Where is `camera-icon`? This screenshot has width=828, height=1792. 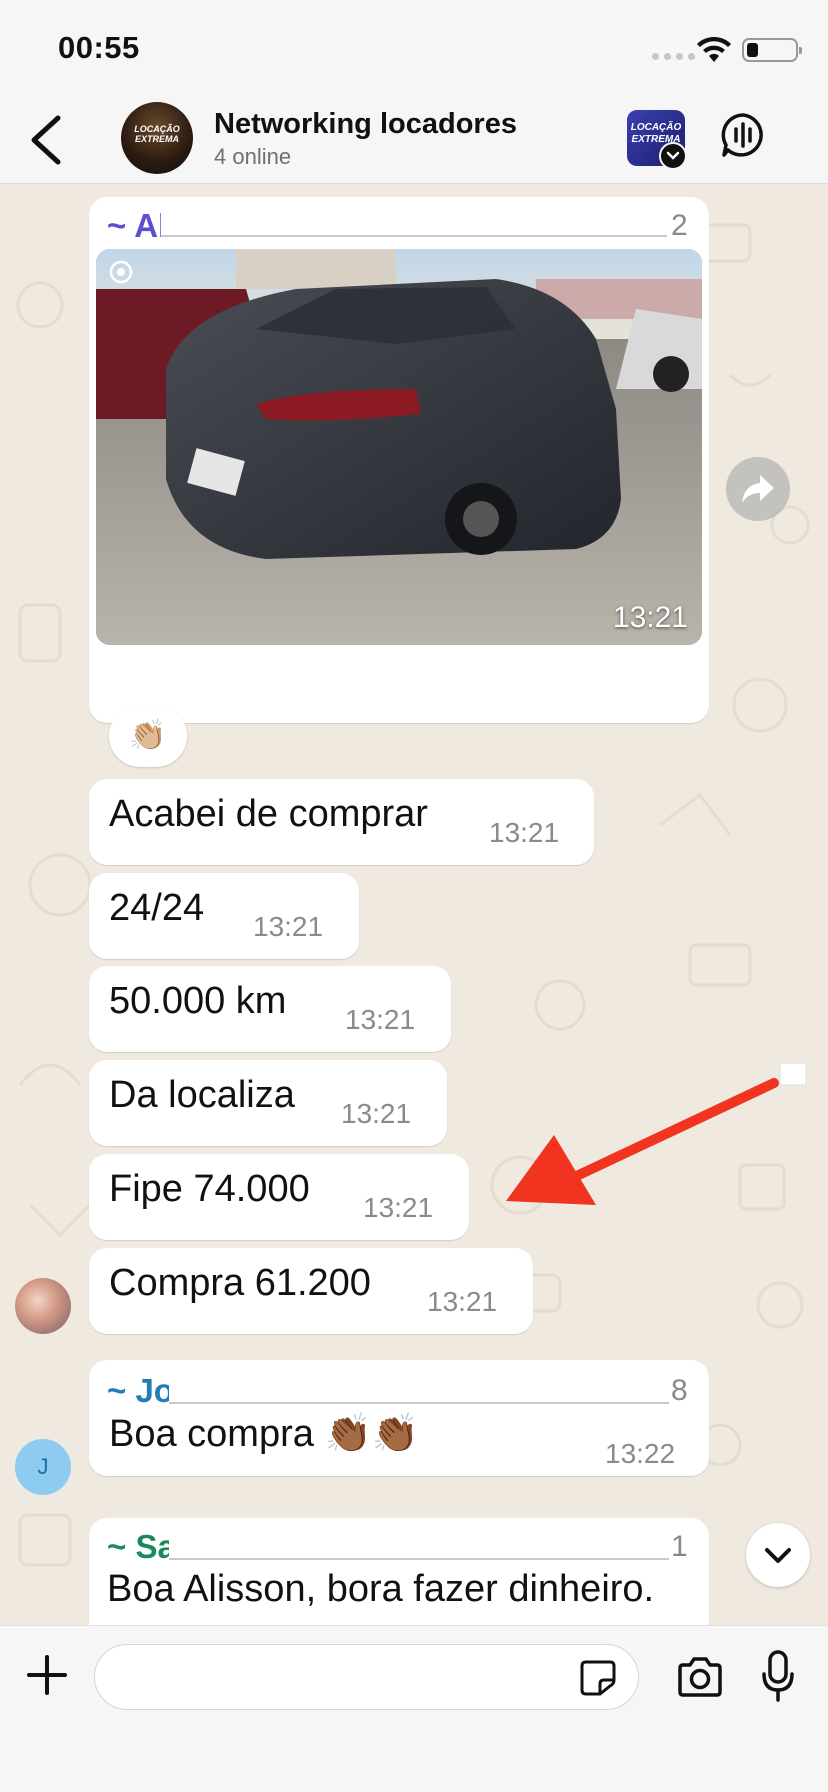
camera-icon is located at coordinates (700, 1677).